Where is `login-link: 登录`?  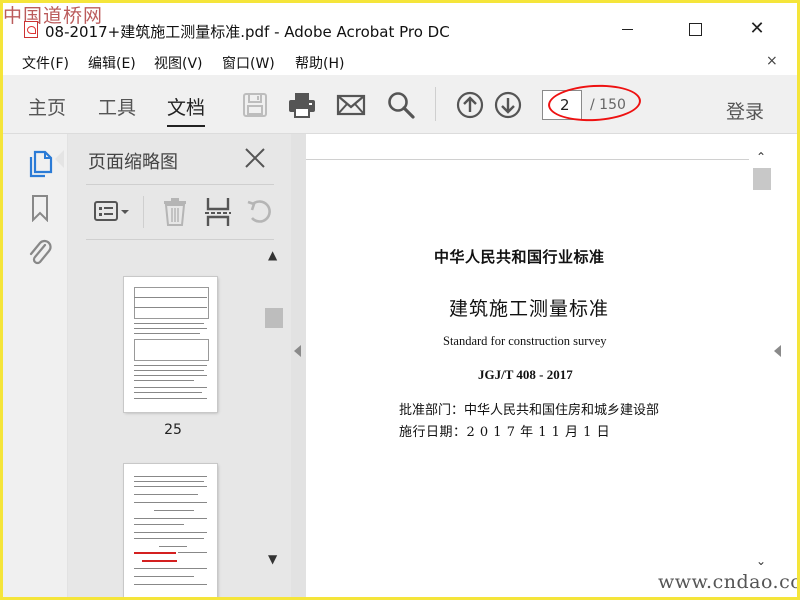 login-link: 登录 is located at coordinates (745, 110).